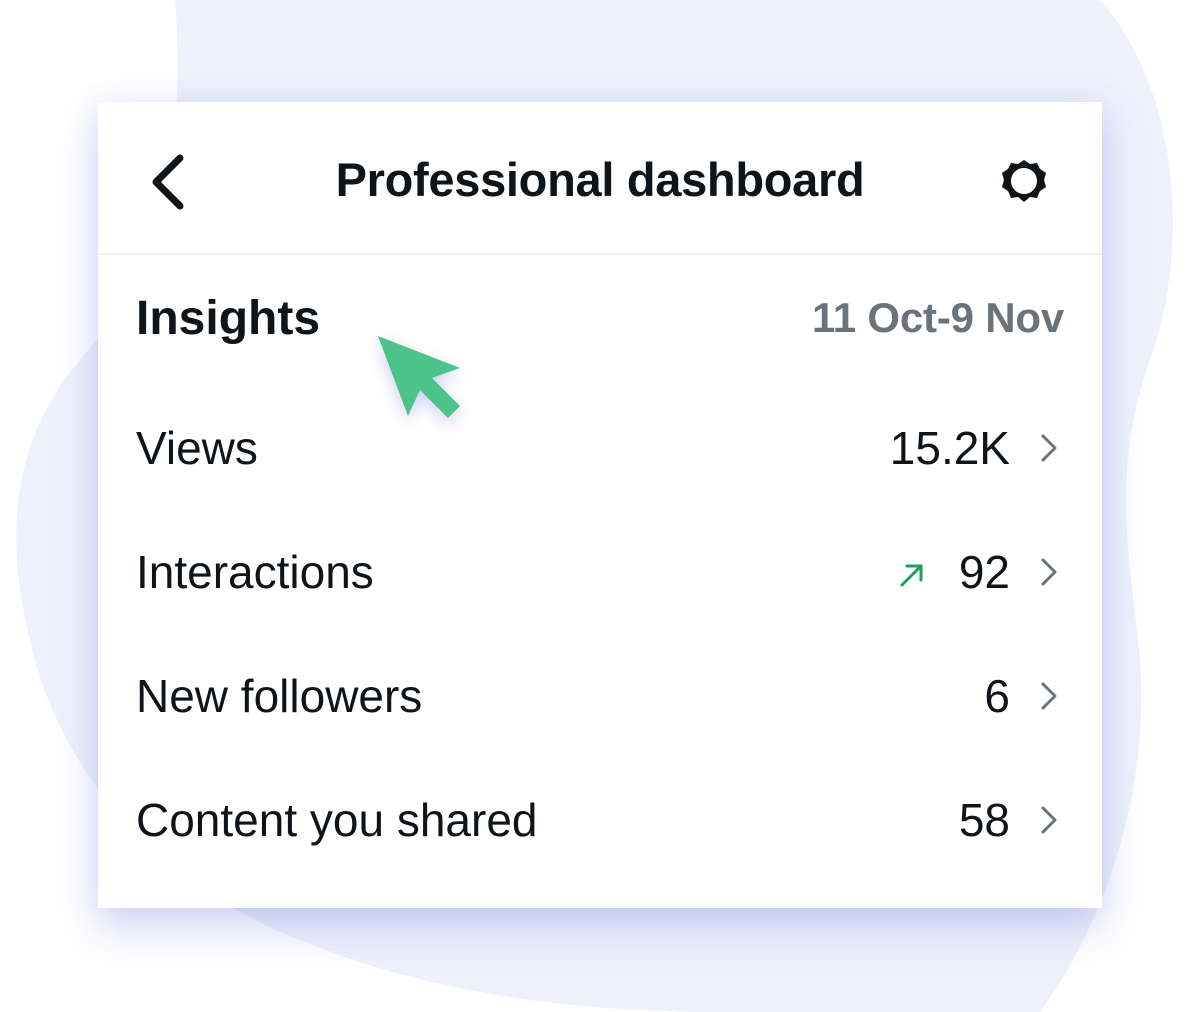  I want to click on metric-label: Content you shared, so click(337, 820).